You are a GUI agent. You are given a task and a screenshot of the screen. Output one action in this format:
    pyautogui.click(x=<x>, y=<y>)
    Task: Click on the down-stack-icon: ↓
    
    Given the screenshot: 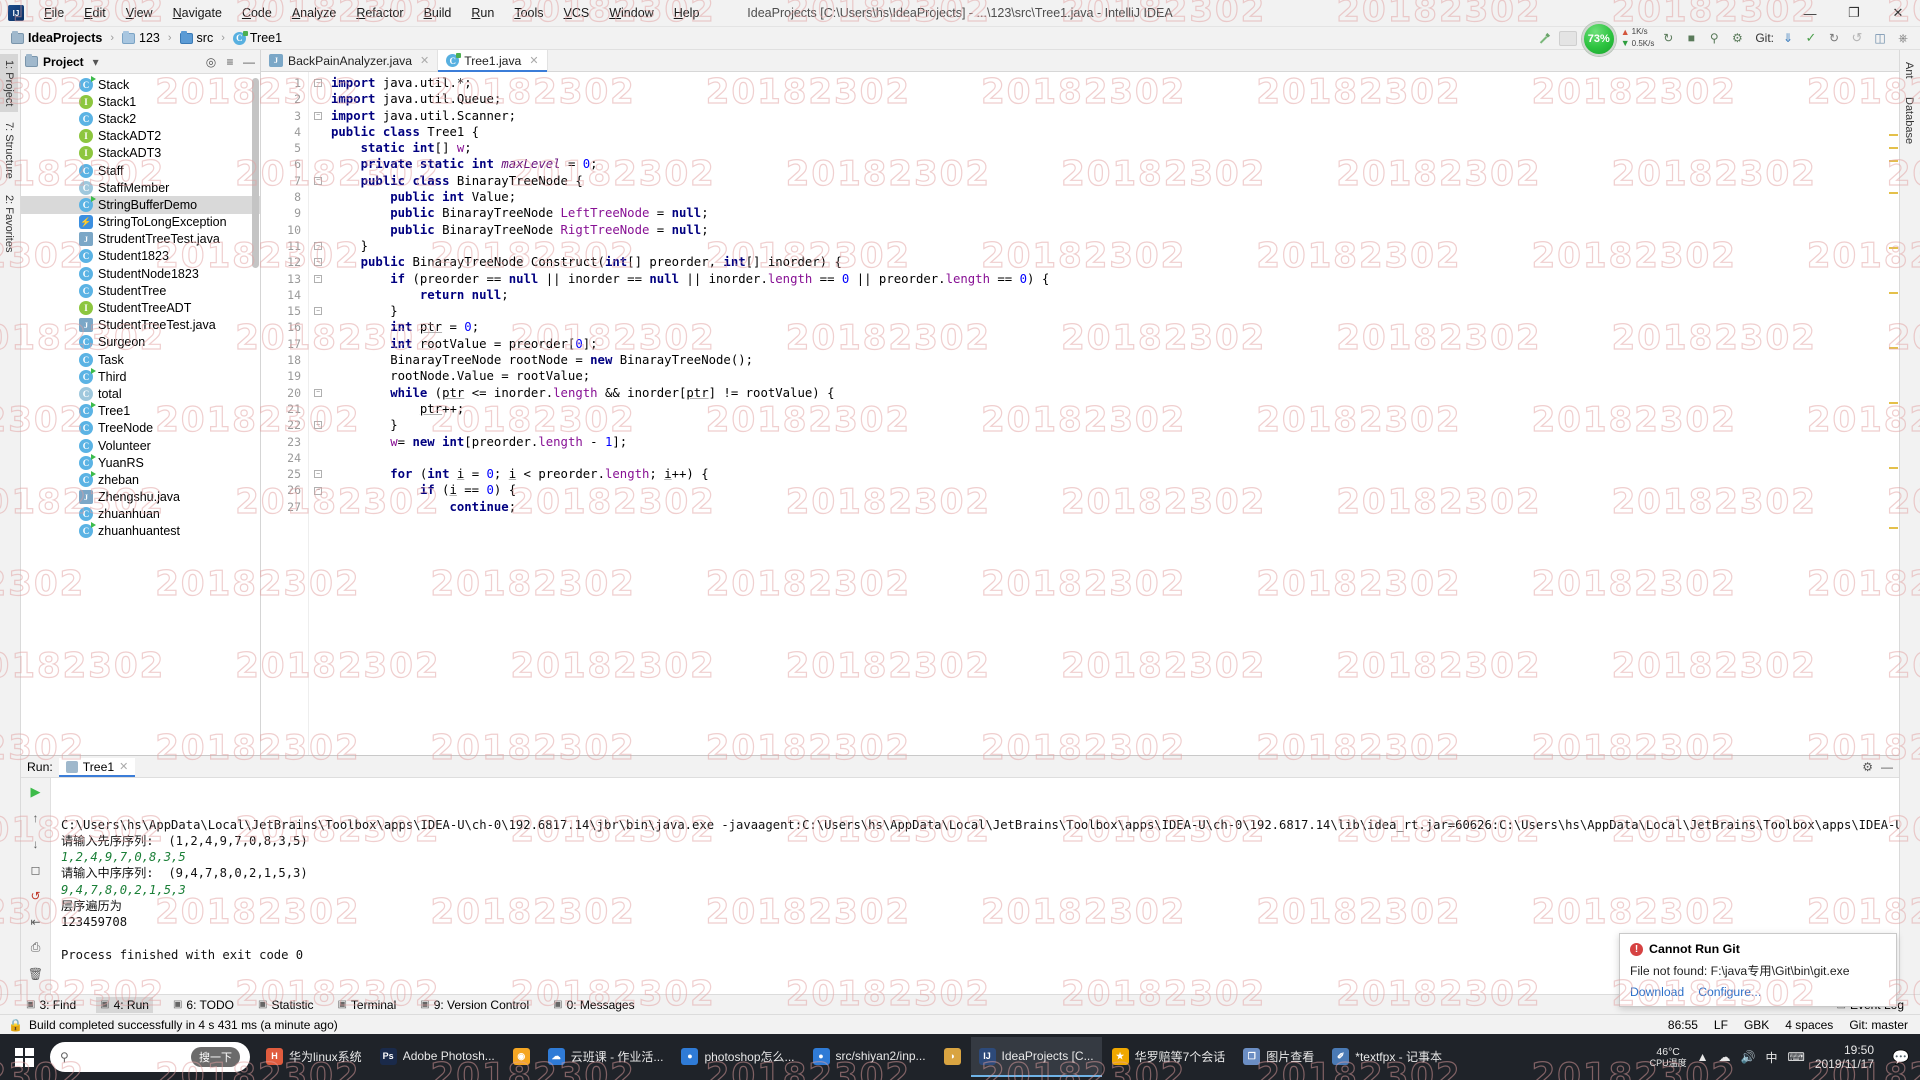 What is the action you would take?
    pyautogui.click(x=35, y=843)
    